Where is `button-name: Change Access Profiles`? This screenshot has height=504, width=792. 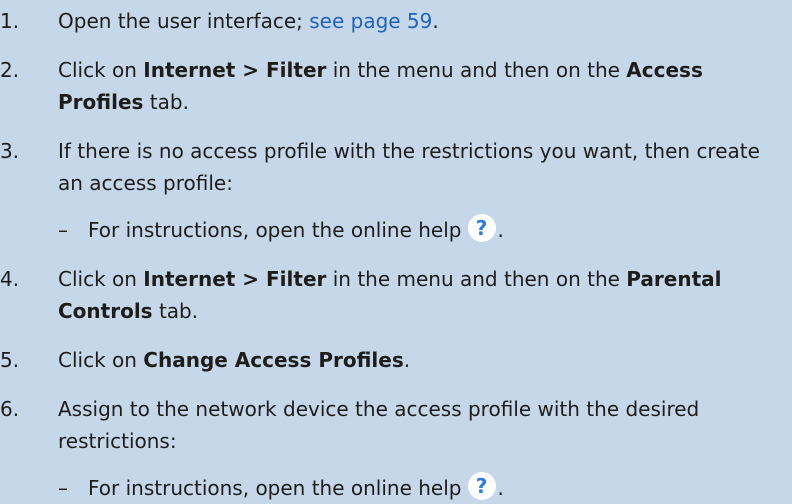 button-name: Change Access Profiles is located at coordinates (273, 360).